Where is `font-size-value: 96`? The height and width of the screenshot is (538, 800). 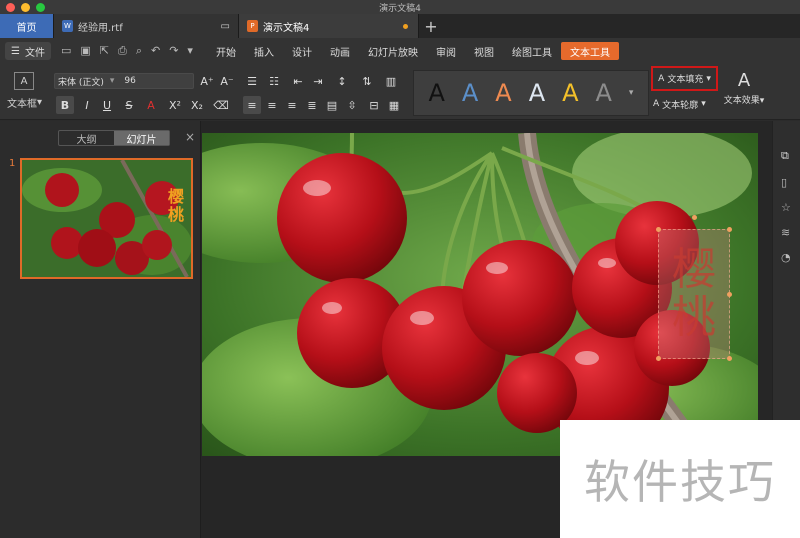
font-size-value: 96 is located at coordinates (129, 81).